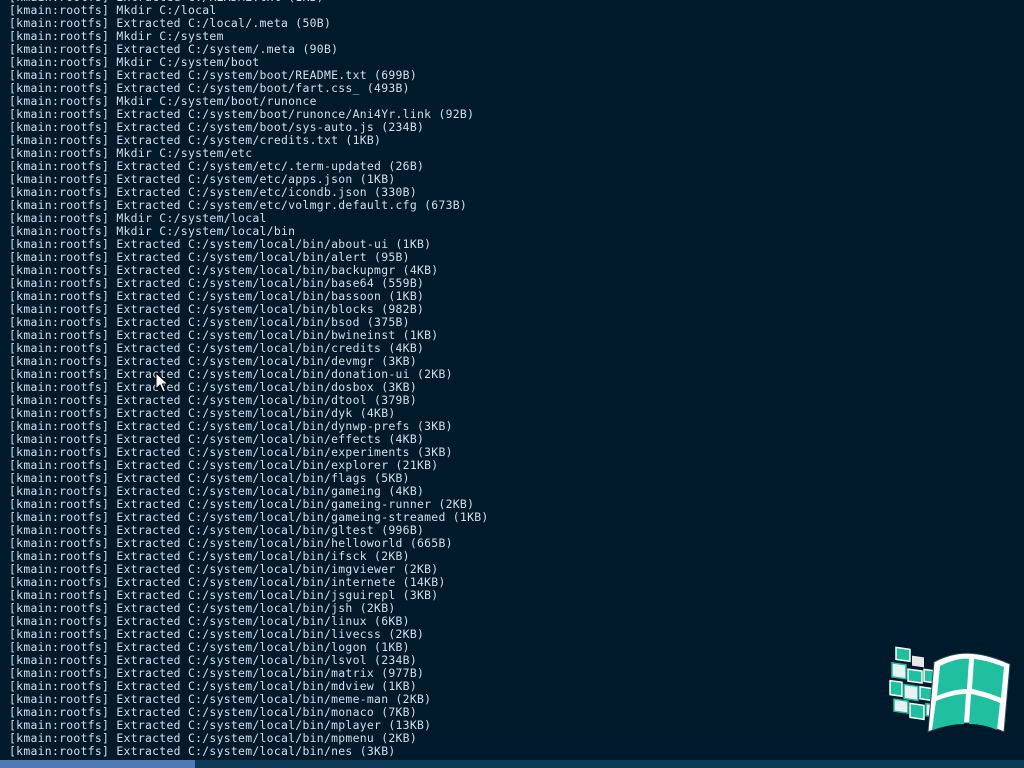 The width and height of the screenshot is (1024, 768). What do you see at coordinates (113, 10) in the screenshot?
I see `log-line: [kmain:rootfs] Mkdir C:/local` at bounding box center [113, 10].